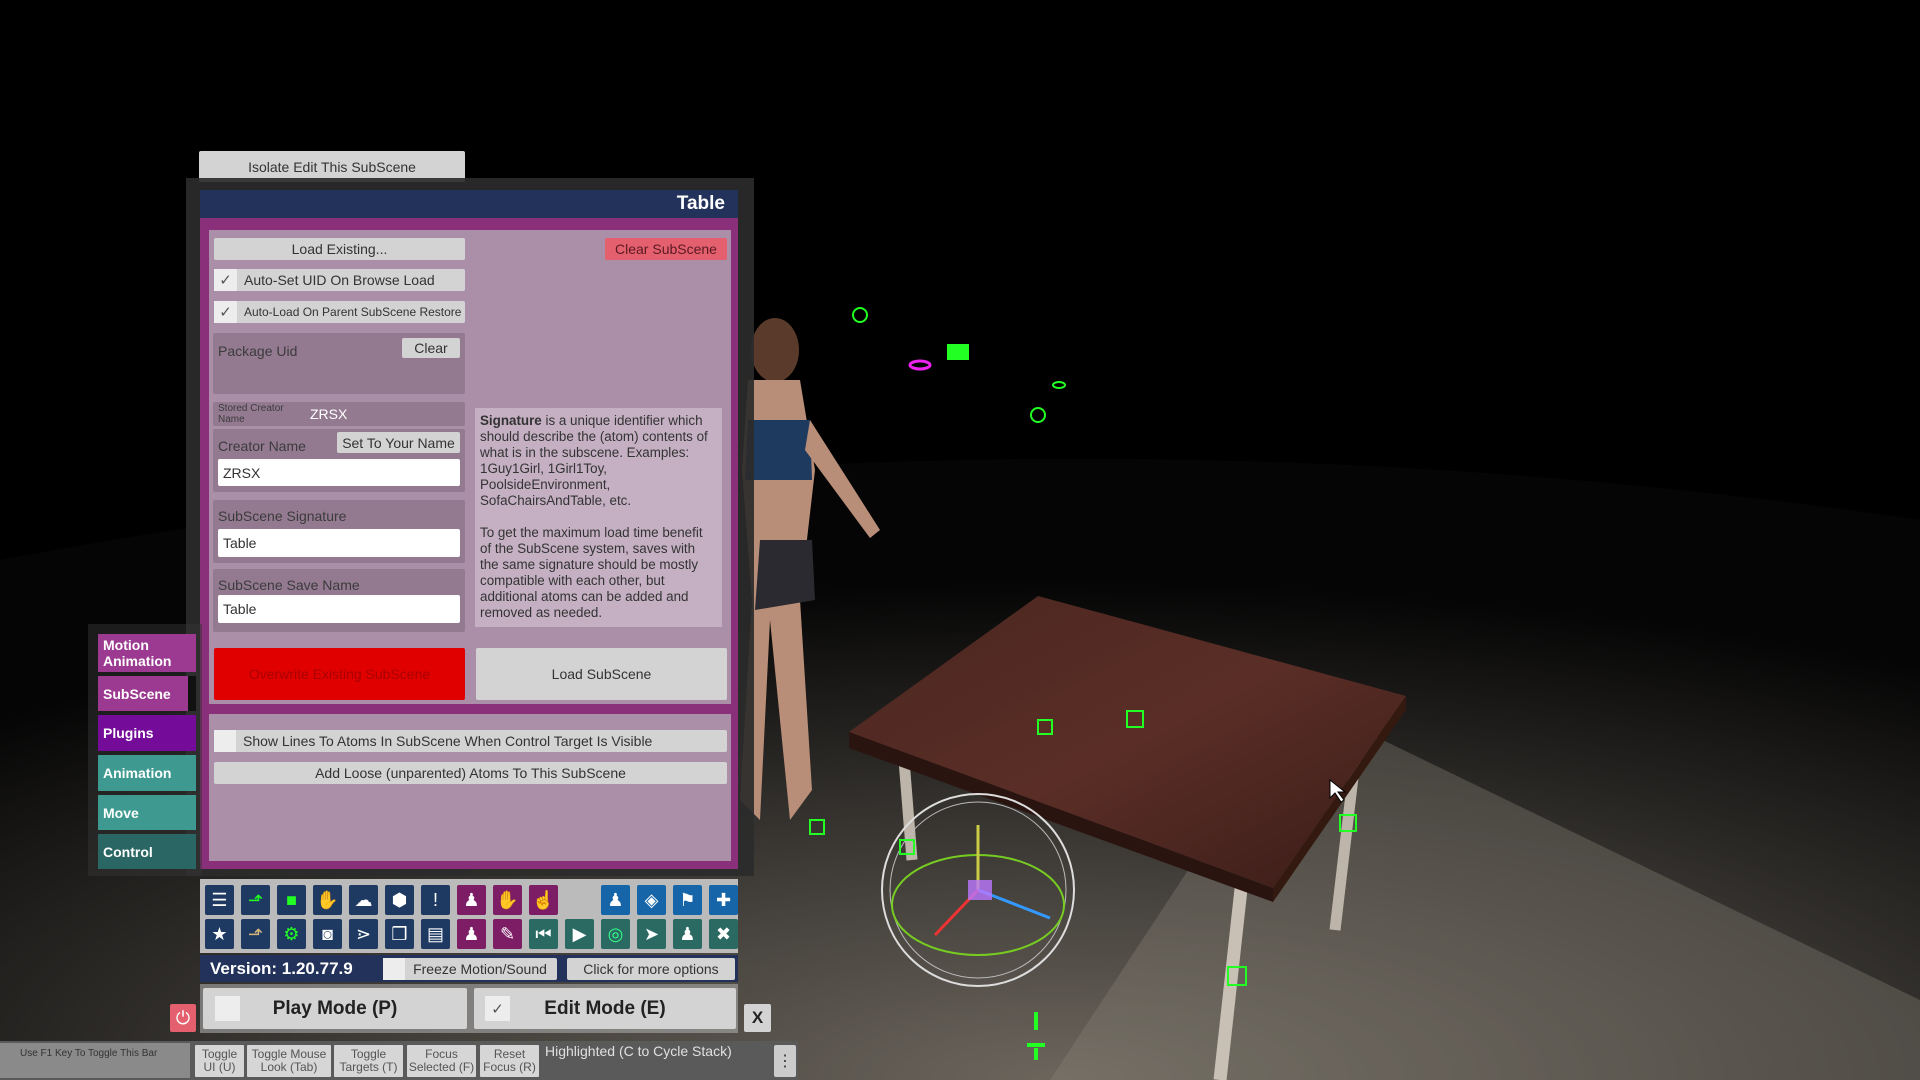  I want to click on toggle-label: Freeze Motion/Sound, so click(480, 969).